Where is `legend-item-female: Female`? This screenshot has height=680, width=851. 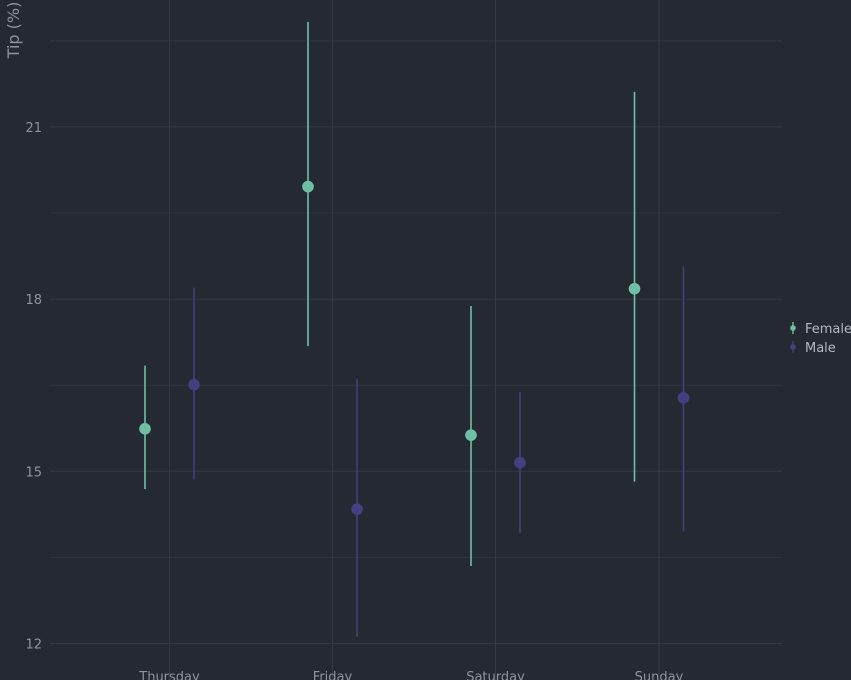 legend-item-female: Female is located at coordinates (820, 329).